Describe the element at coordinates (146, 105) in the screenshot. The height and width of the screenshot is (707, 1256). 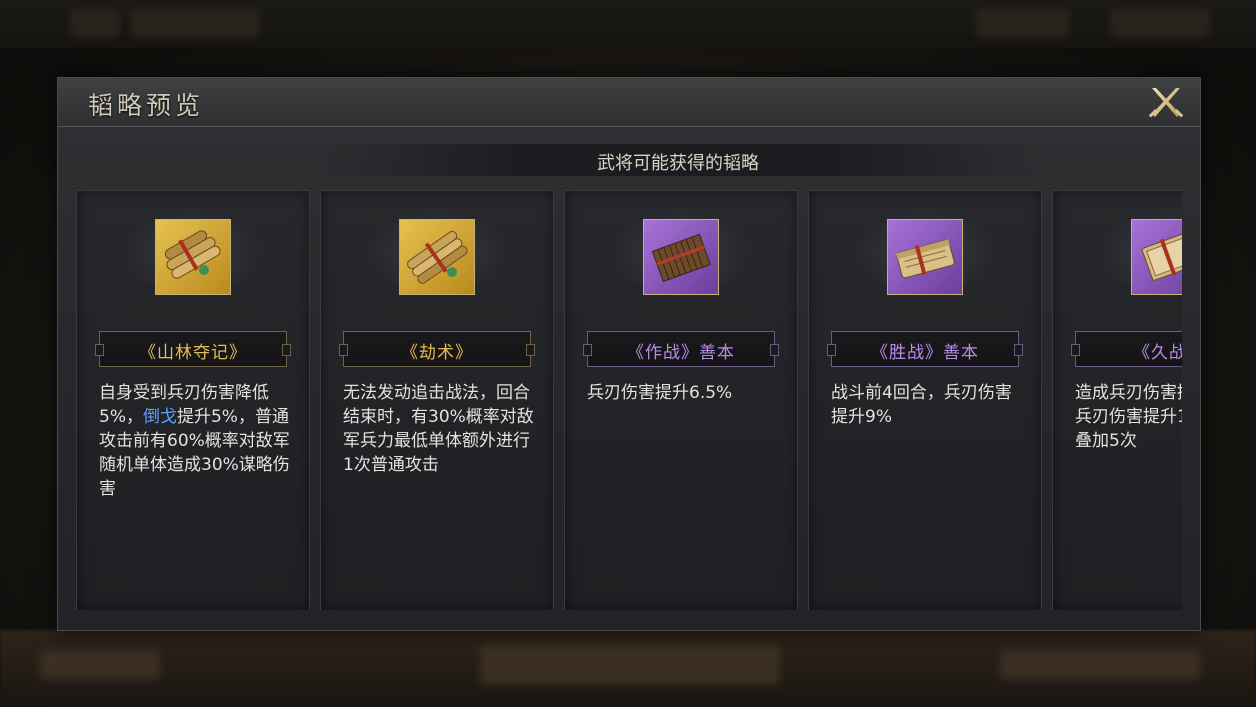
I see `dialog-title: 韬略预览` at that location.